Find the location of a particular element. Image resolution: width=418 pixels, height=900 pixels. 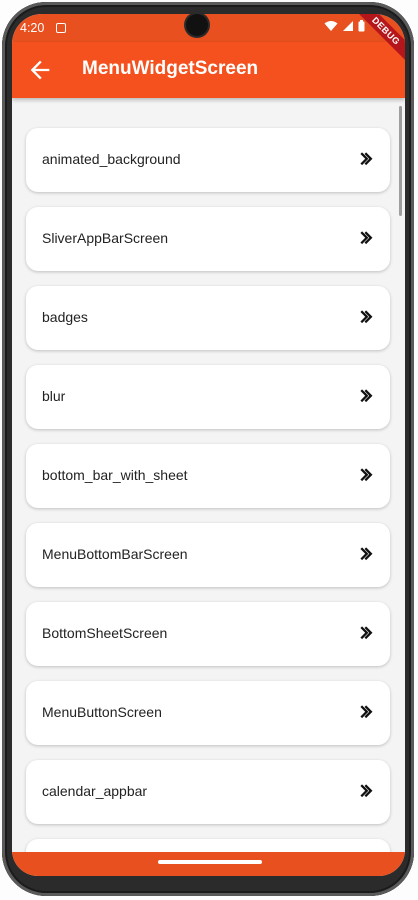

page-title: MenuWidgetScreen is located at coordinates (170, 68).